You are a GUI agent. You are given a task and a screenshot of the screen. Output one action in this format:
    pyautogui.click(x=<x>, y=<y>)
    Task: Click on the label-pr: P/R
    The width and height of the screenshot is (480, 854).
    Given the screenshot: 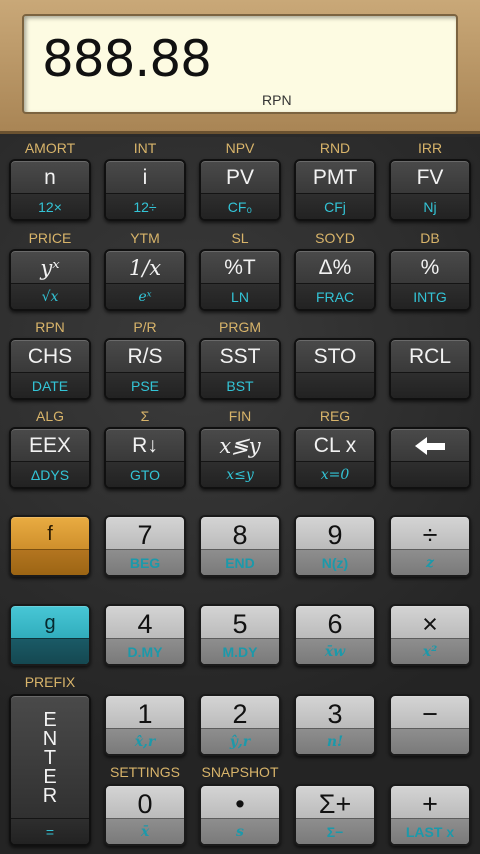 What is the action you would take?
    pyautogui.click(x=145, y=327)
    